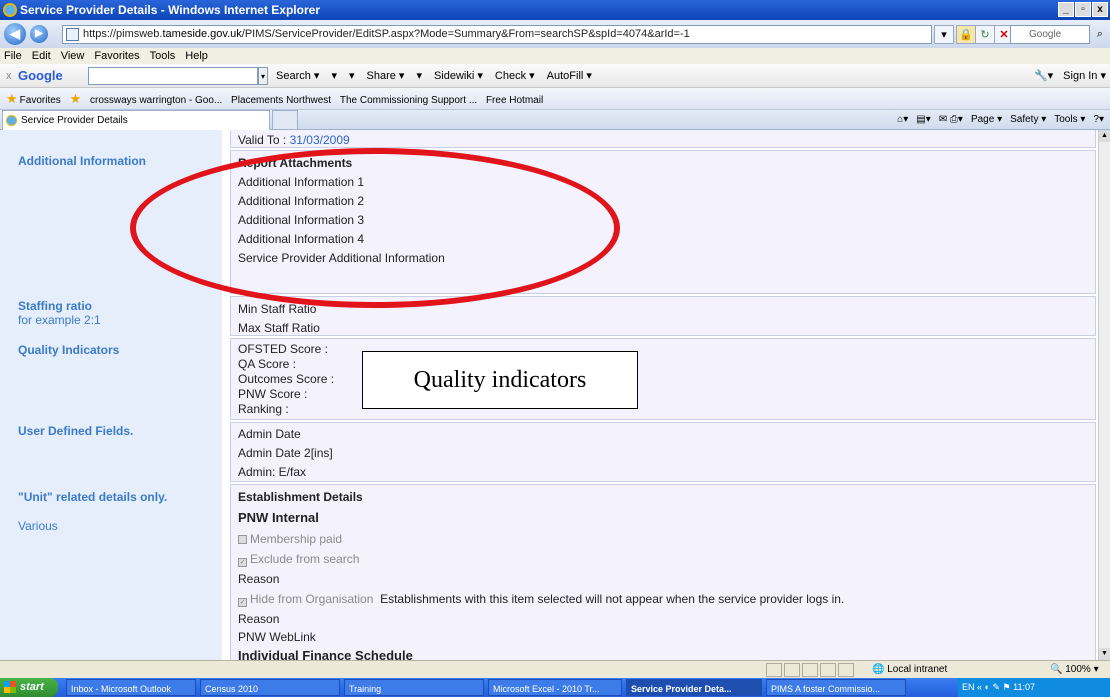 Image resolution: width=1110 pixels, height=697 pixels. Describe the element at coordinates (55, 306) in the screenshot. I see `staffing-ratio-label: Staffing ratio` at that location.